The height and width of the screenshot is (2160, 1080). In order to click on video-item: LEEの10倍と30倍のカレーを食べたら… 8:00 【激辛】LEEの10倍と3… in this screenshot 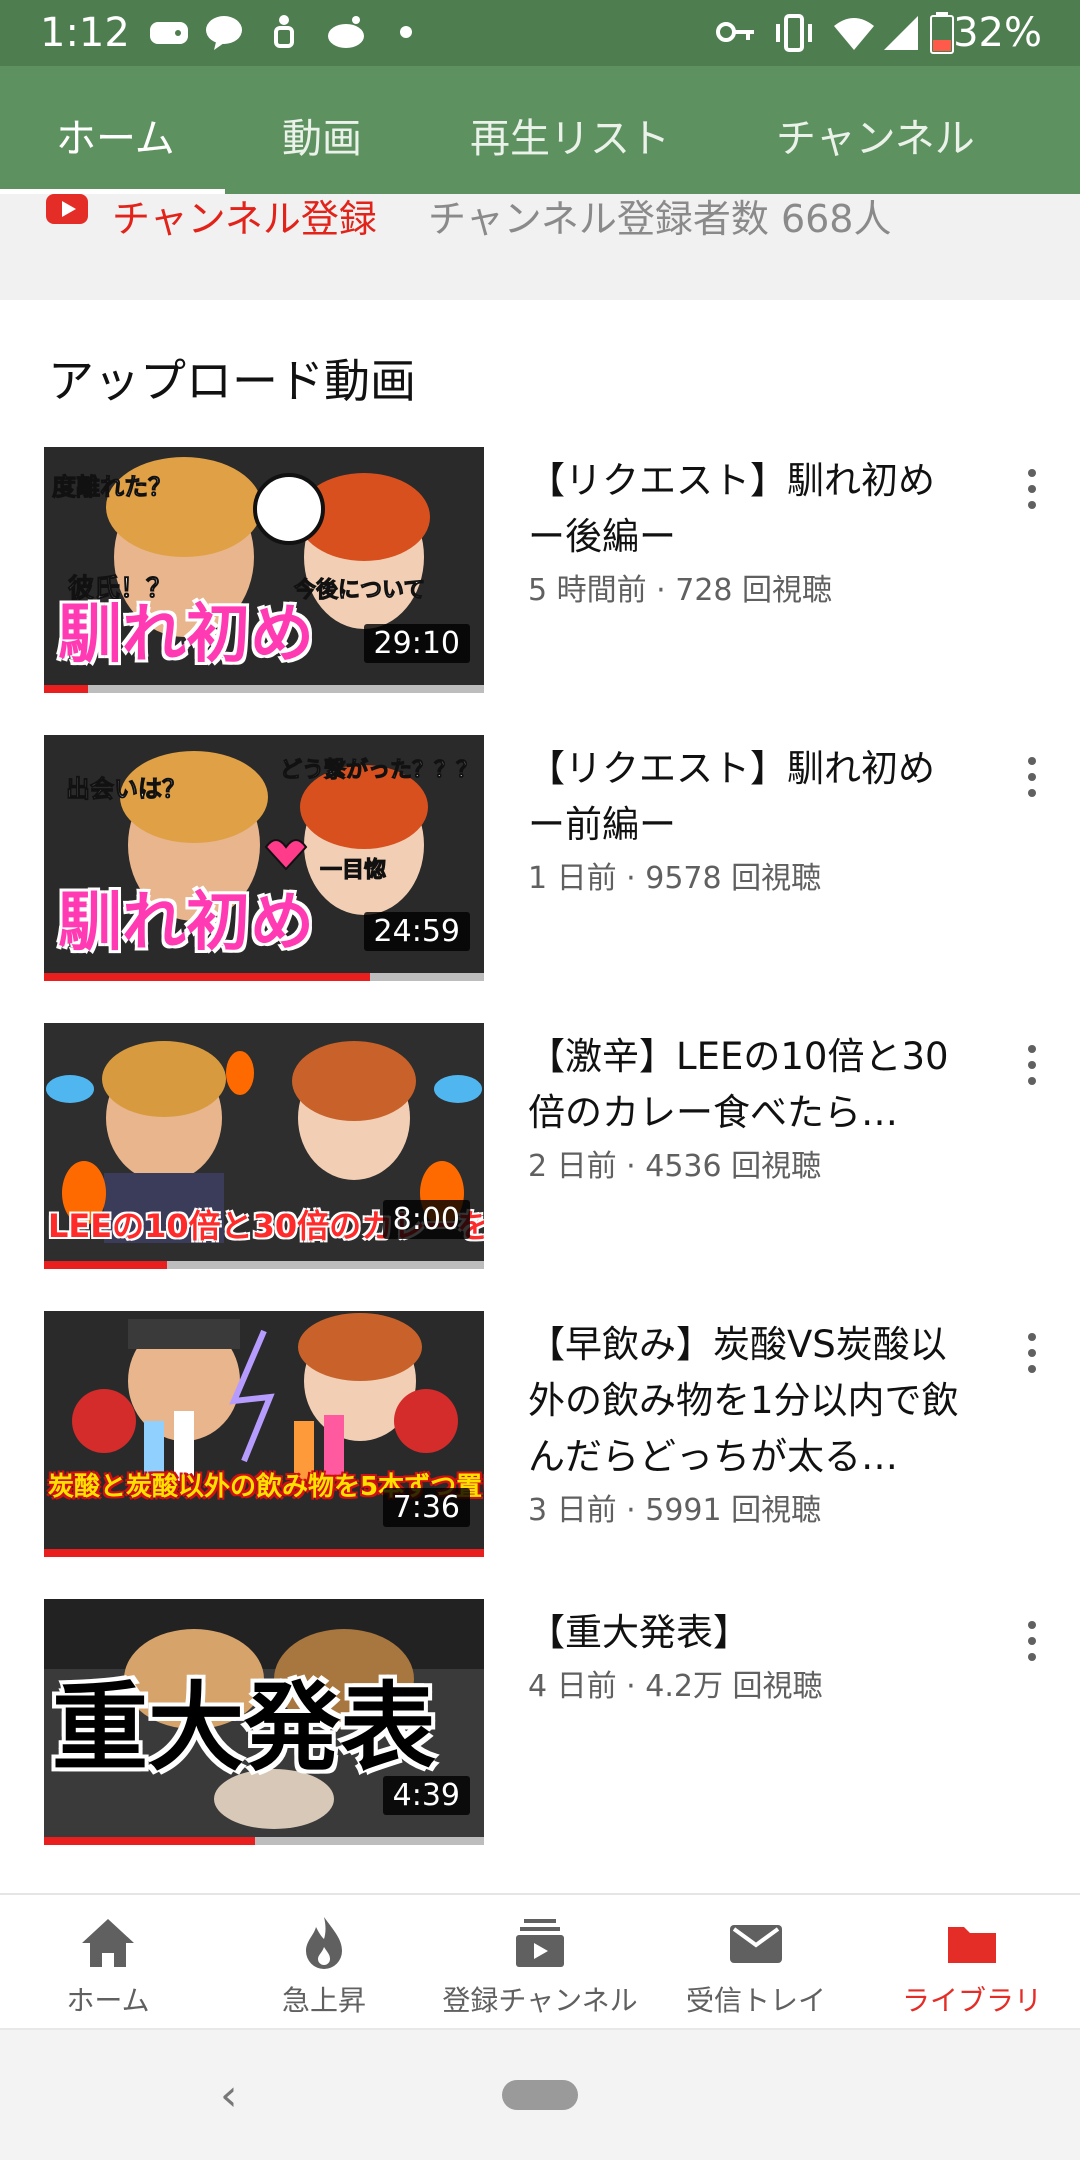, I will do `click(540, 1148)`.